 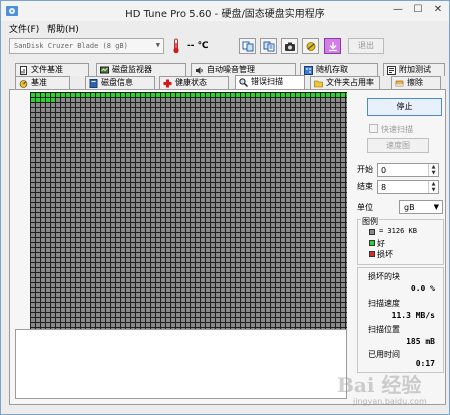 What do you see at coordinates (231, 69) in the screenshot?
I see `tab-label: 自动噪音管理` at bounding box center [231, 69].